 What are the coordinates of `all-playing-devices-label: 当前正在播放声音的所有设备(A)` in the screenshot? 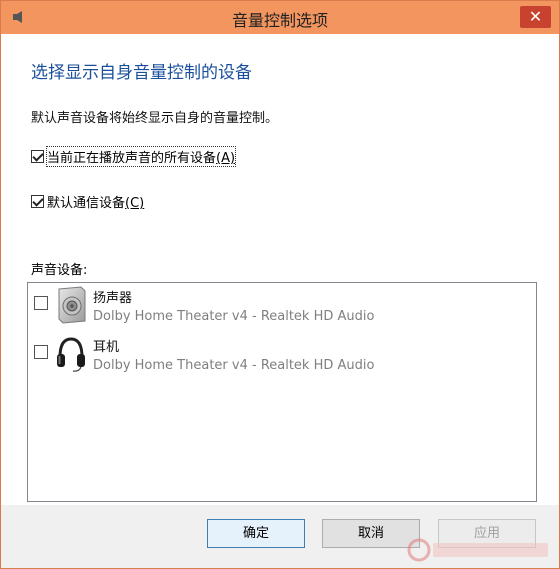 It's located at (141, 156).